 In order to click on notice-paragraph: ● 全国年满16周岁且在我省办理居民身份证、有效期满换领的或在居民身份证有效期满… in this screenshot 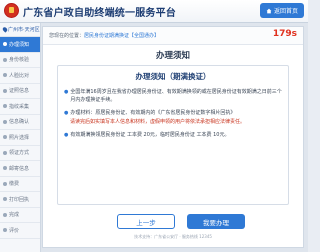, I will do `click(174, 96)`.